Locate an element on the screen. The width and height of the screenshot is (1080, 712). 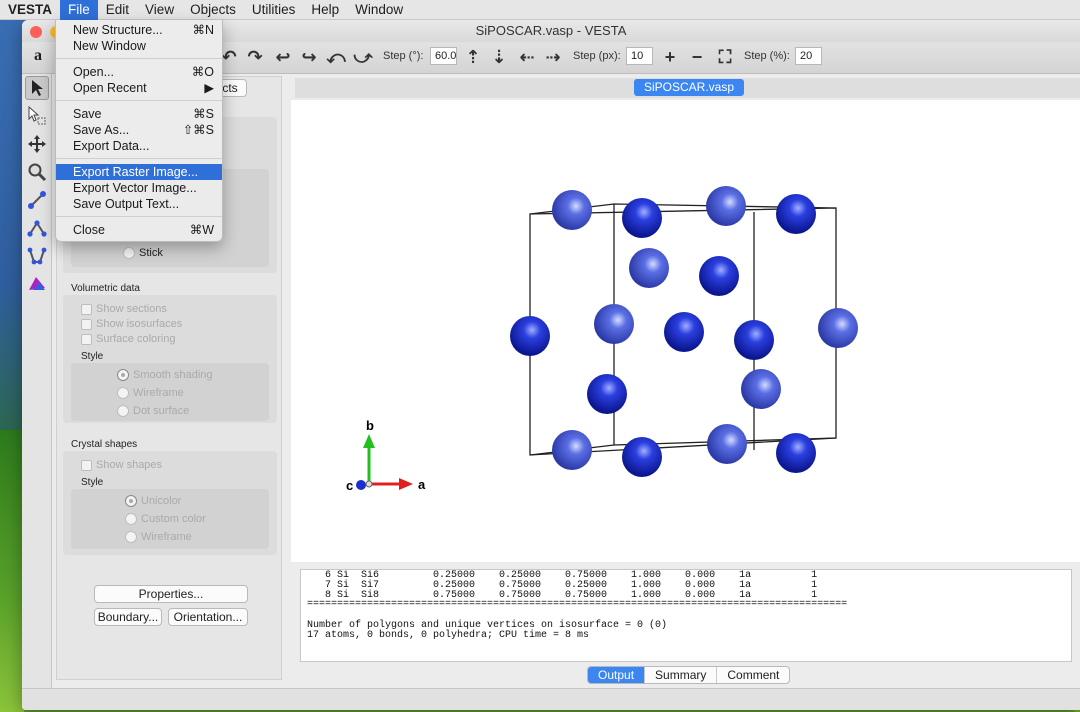
check-surface-coloring: Surface coloring is located at coordinates (128, 339).